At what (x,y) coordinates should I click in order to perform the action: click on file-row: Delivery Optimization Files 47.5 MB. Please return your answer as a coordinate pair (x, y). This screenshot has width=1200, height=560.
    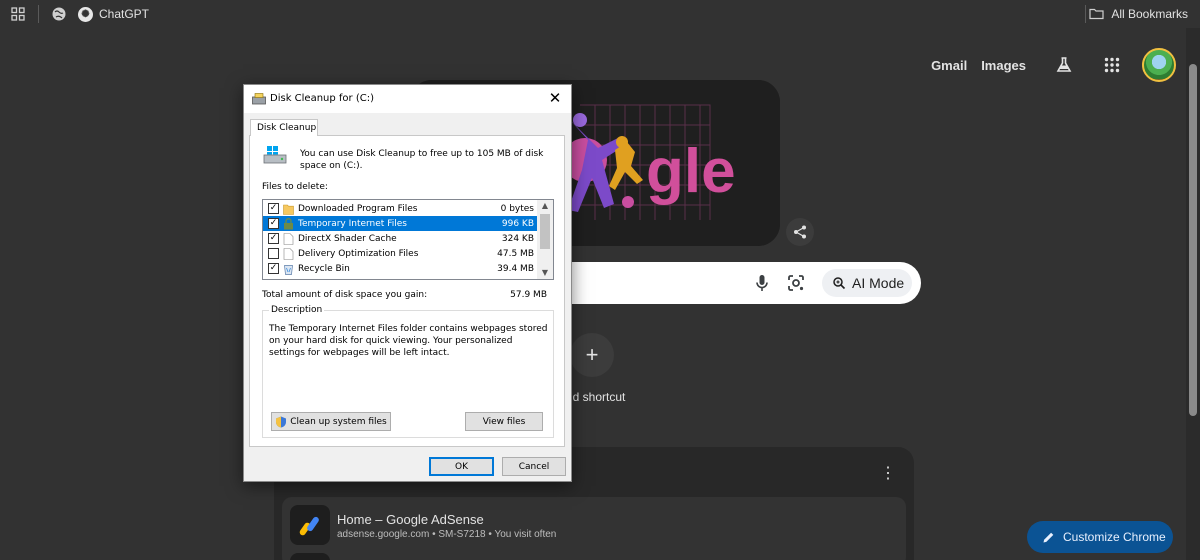
    Looking at the image, I should click on (400, 253).